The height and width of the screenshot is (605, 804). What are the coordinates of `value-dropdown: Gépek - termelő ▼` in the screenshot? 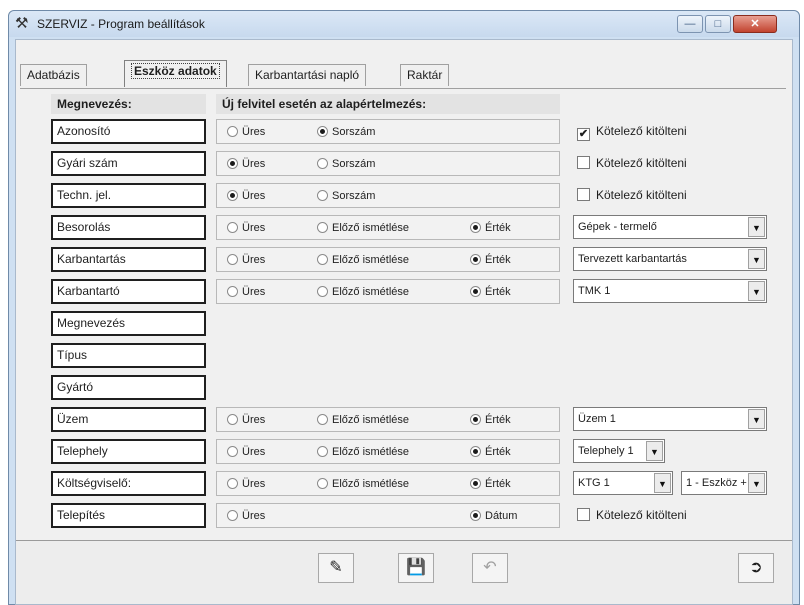 It's located at (670, 227).